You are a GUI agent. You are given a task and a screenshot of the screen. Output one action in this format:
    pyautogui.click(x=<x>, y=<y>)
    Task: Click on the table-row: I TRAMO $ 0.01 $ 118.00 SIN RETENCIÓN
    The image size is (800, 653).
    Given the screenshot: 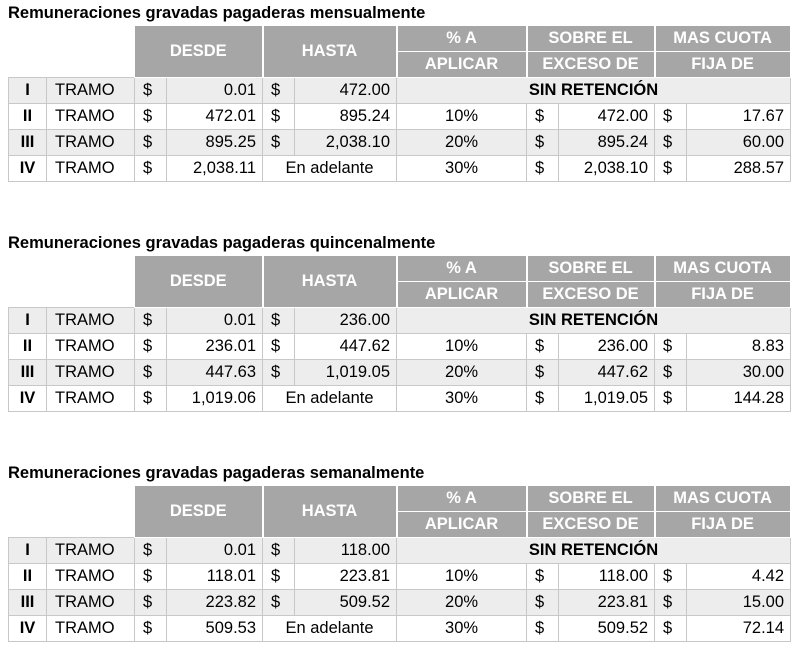 What is the action you would take?
    pyautogui.click(x=400, y=550)
    